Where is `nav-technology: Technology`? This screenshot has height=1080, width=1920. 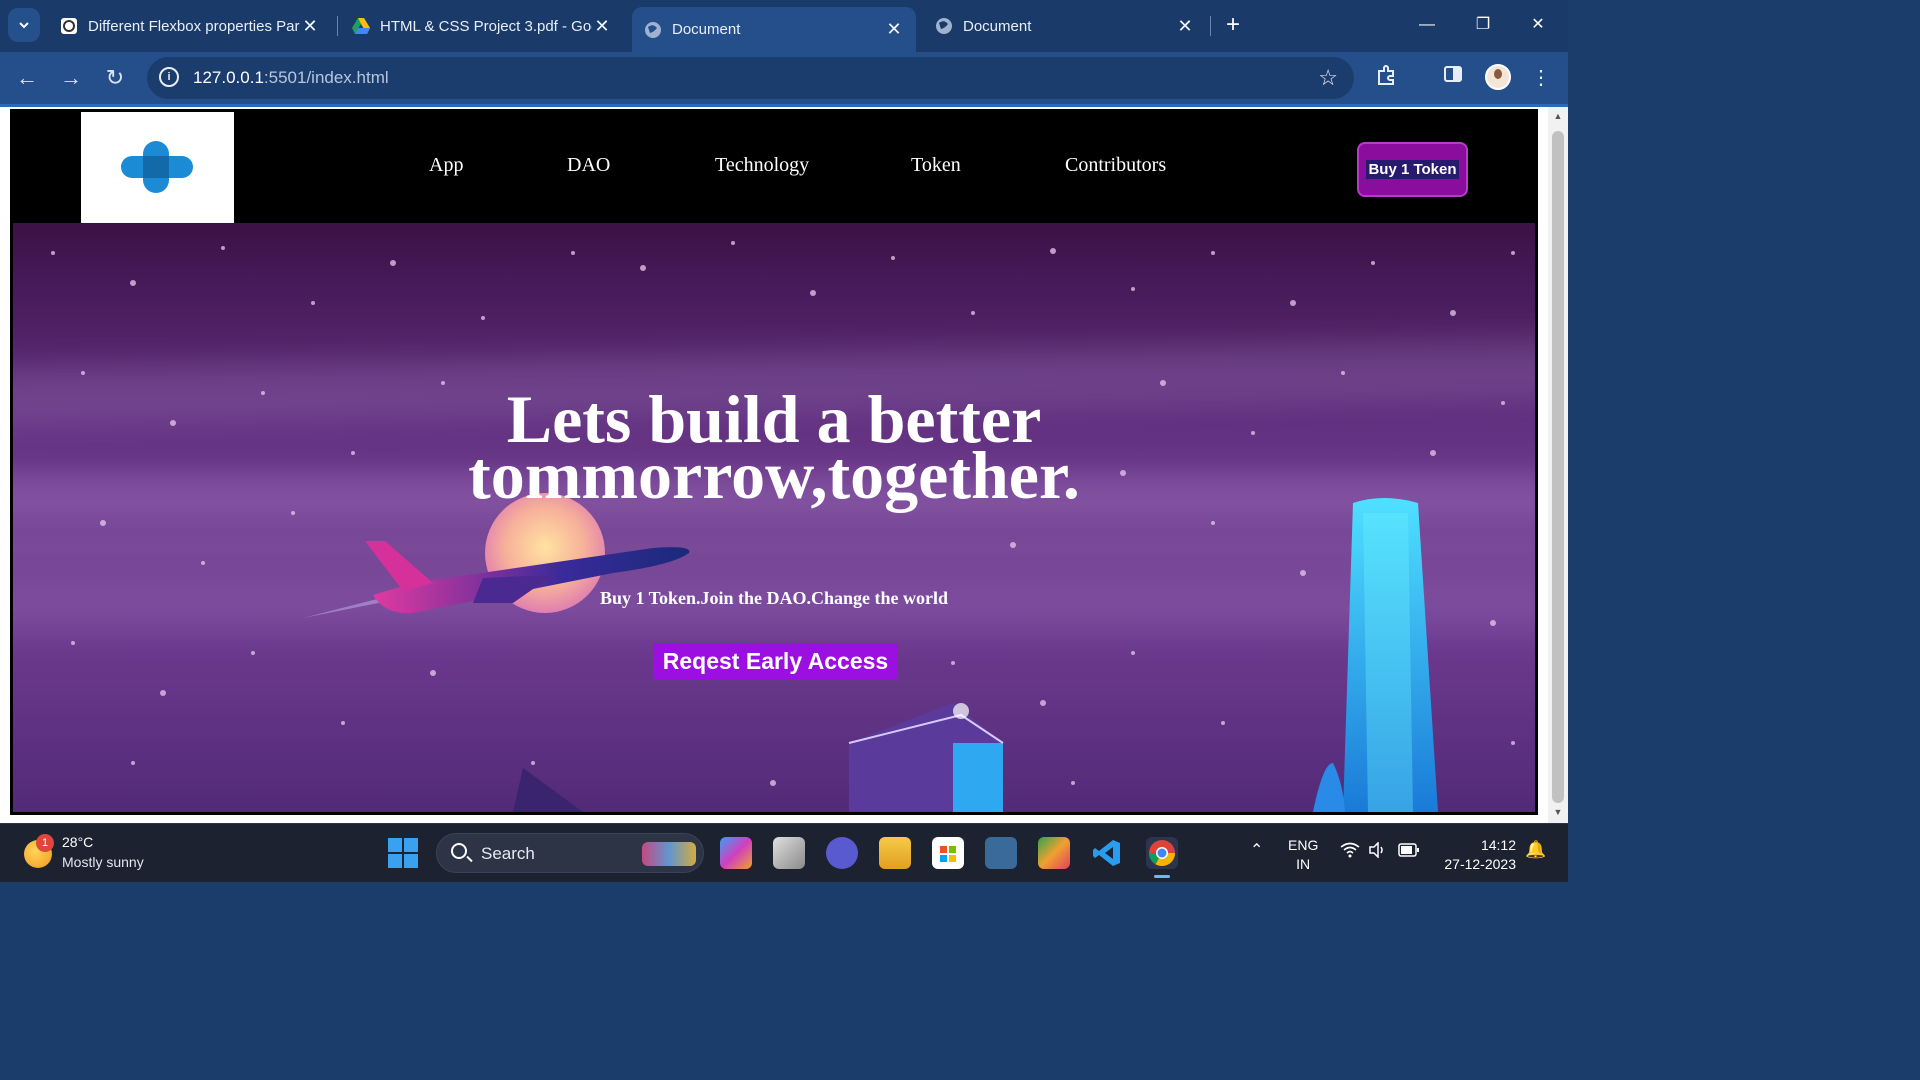
nav-technology: Technology is located at coordinates (762, 165).